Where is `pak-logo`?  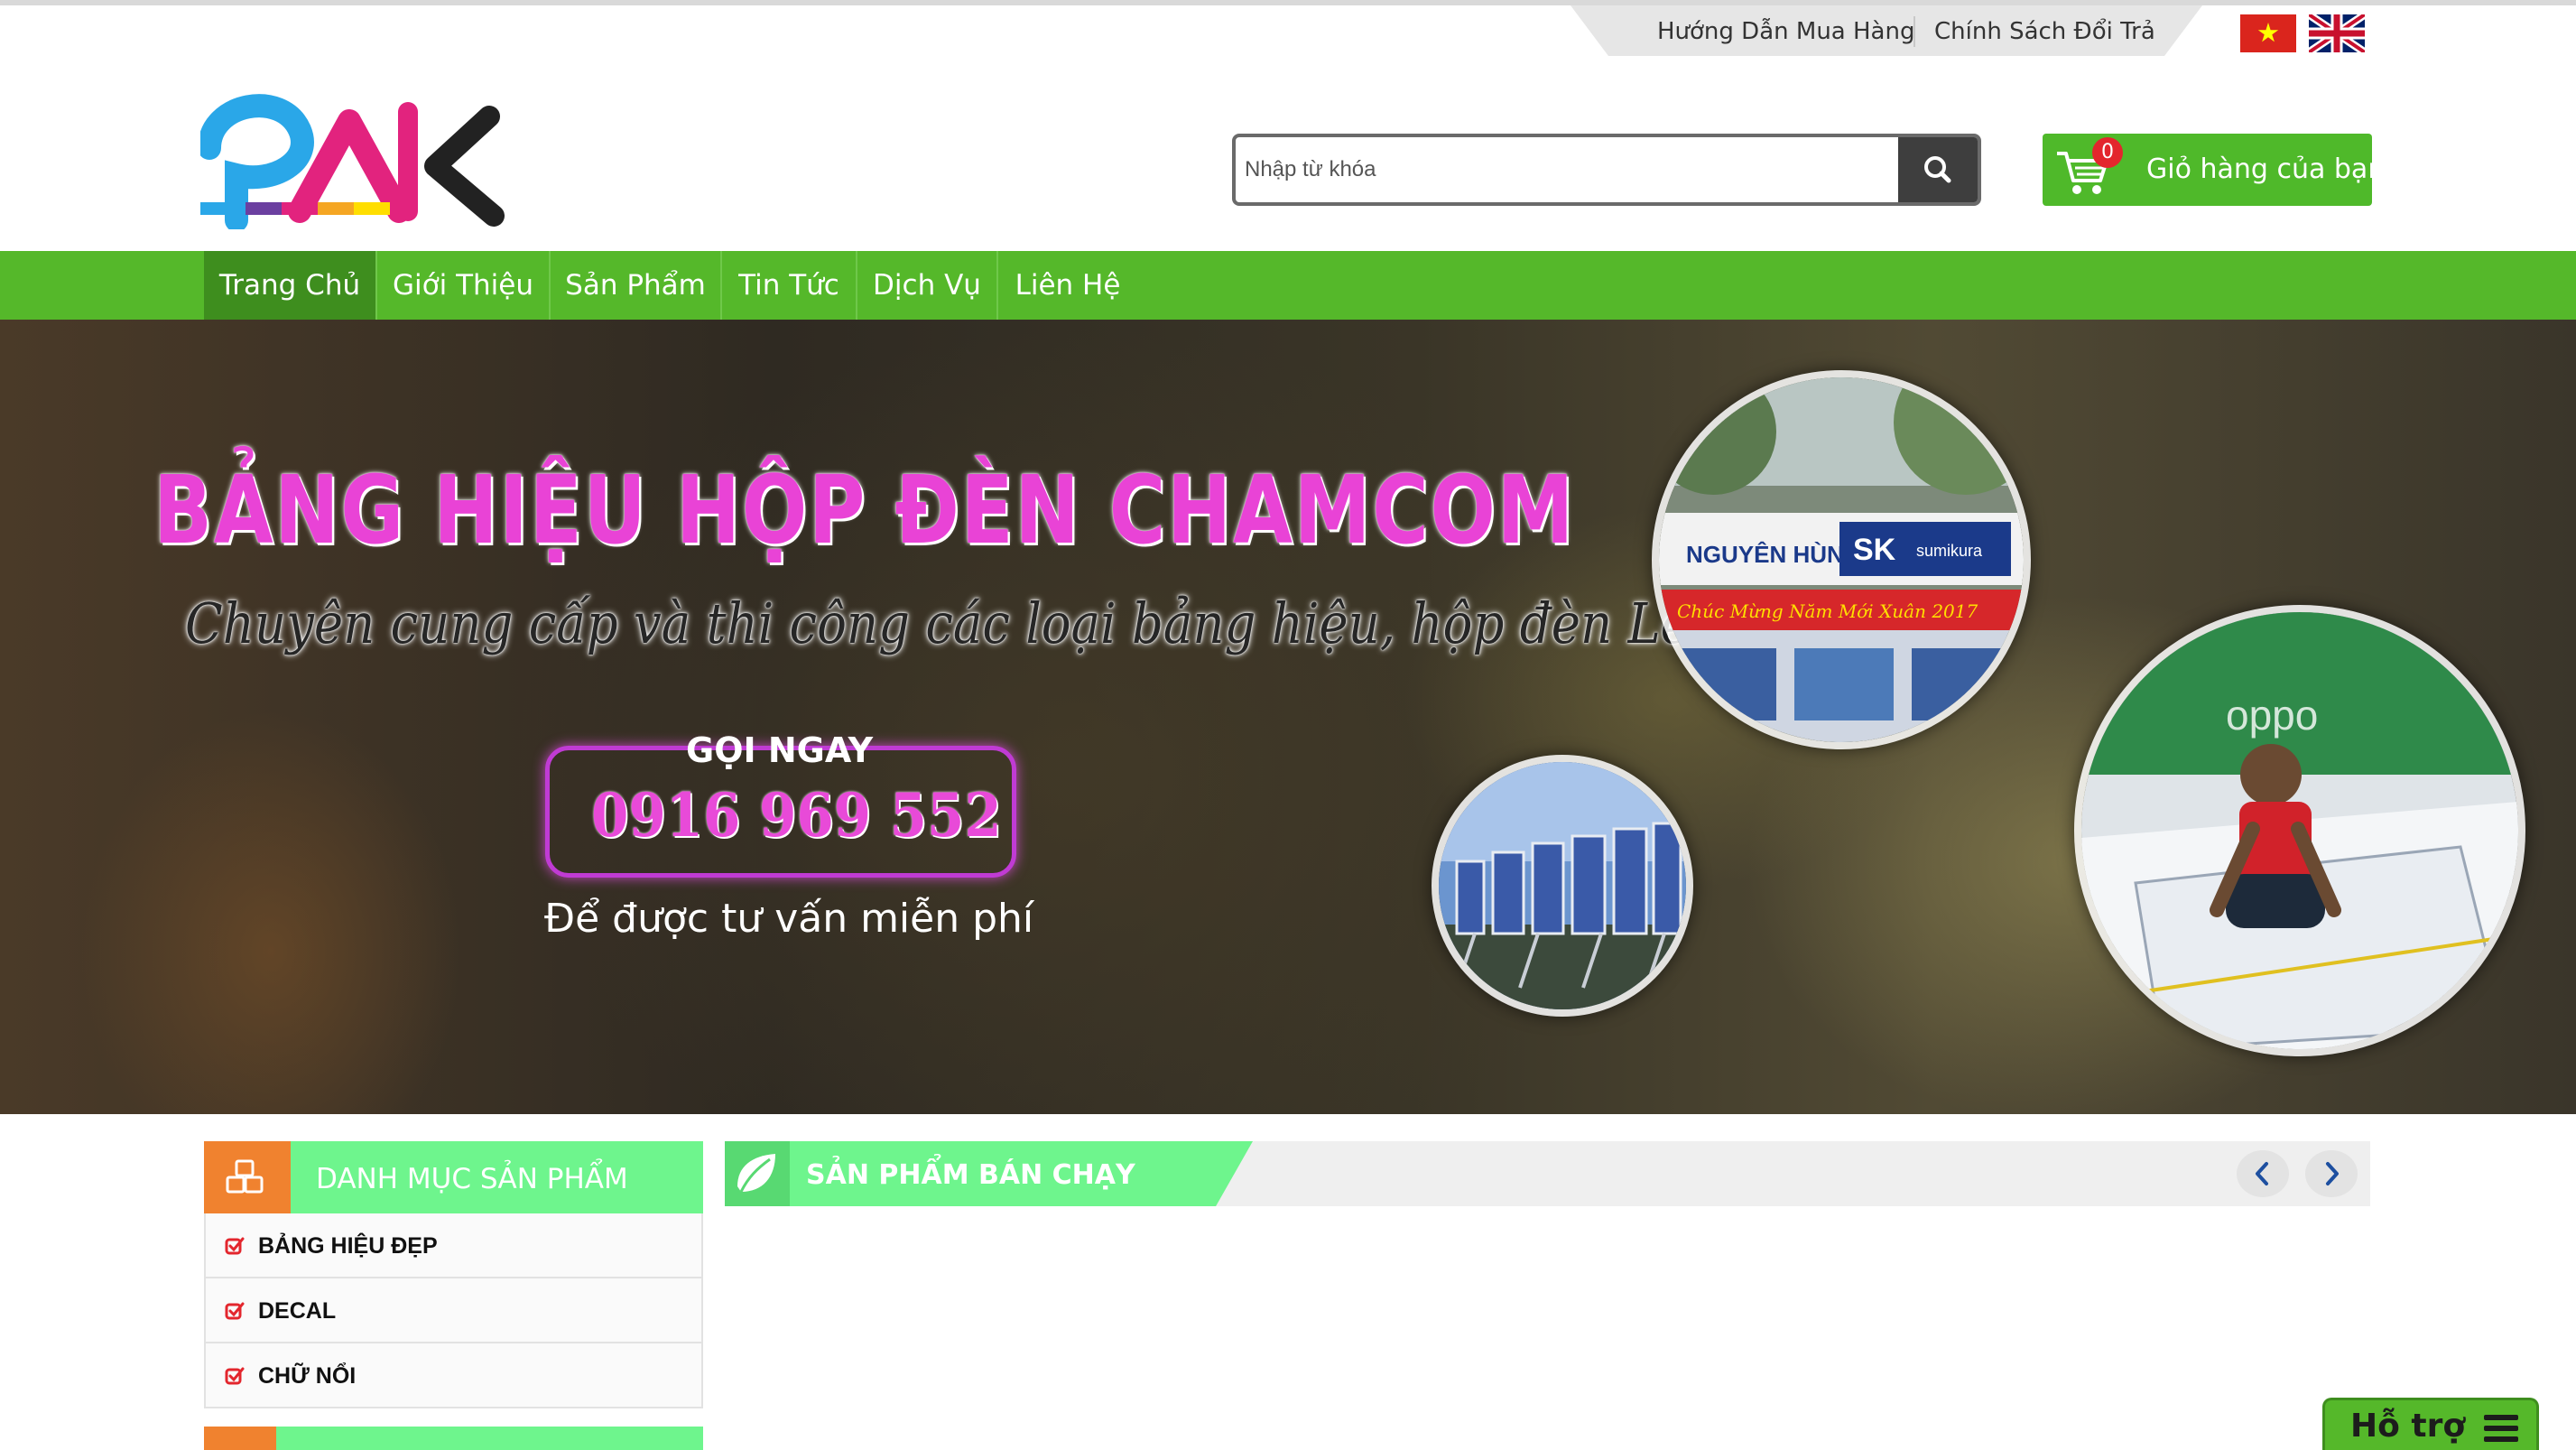 pak-logo is located at coordinates (353, 152).